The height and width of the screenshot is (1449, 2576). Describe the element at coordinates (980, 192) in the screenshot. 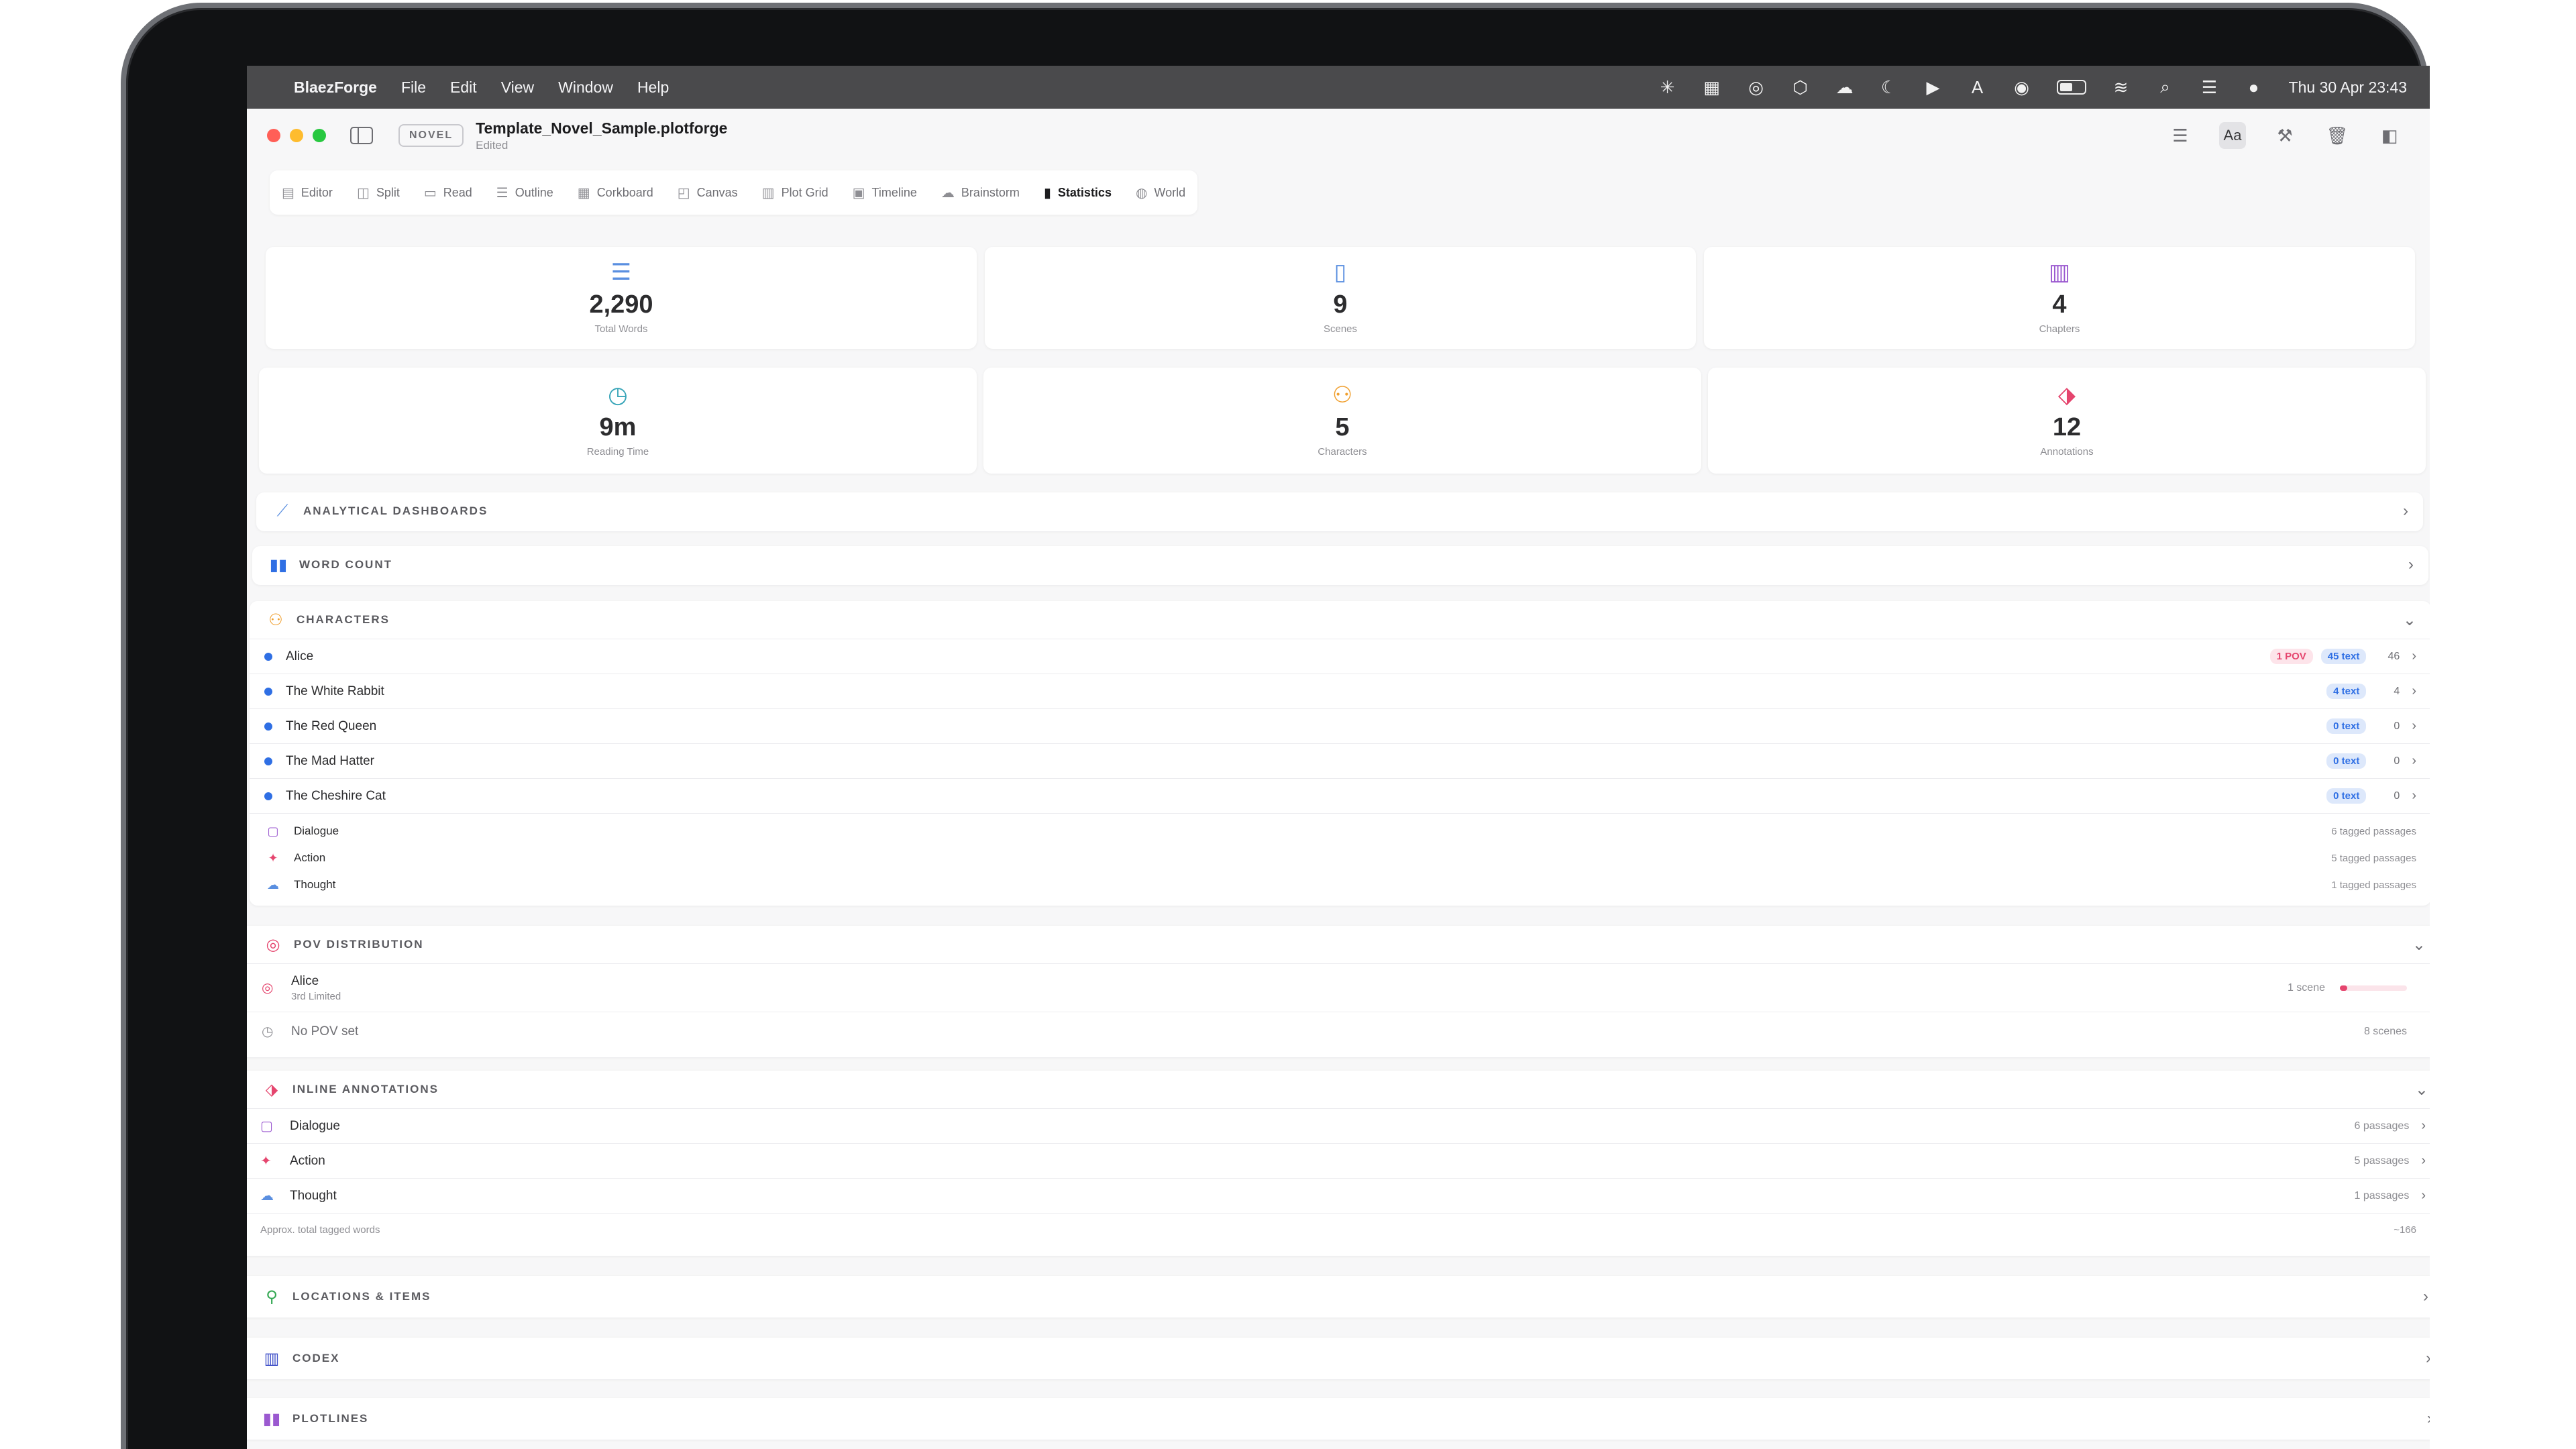

I see `tab-brainstorm: ☁ Brainstorm` at that location.